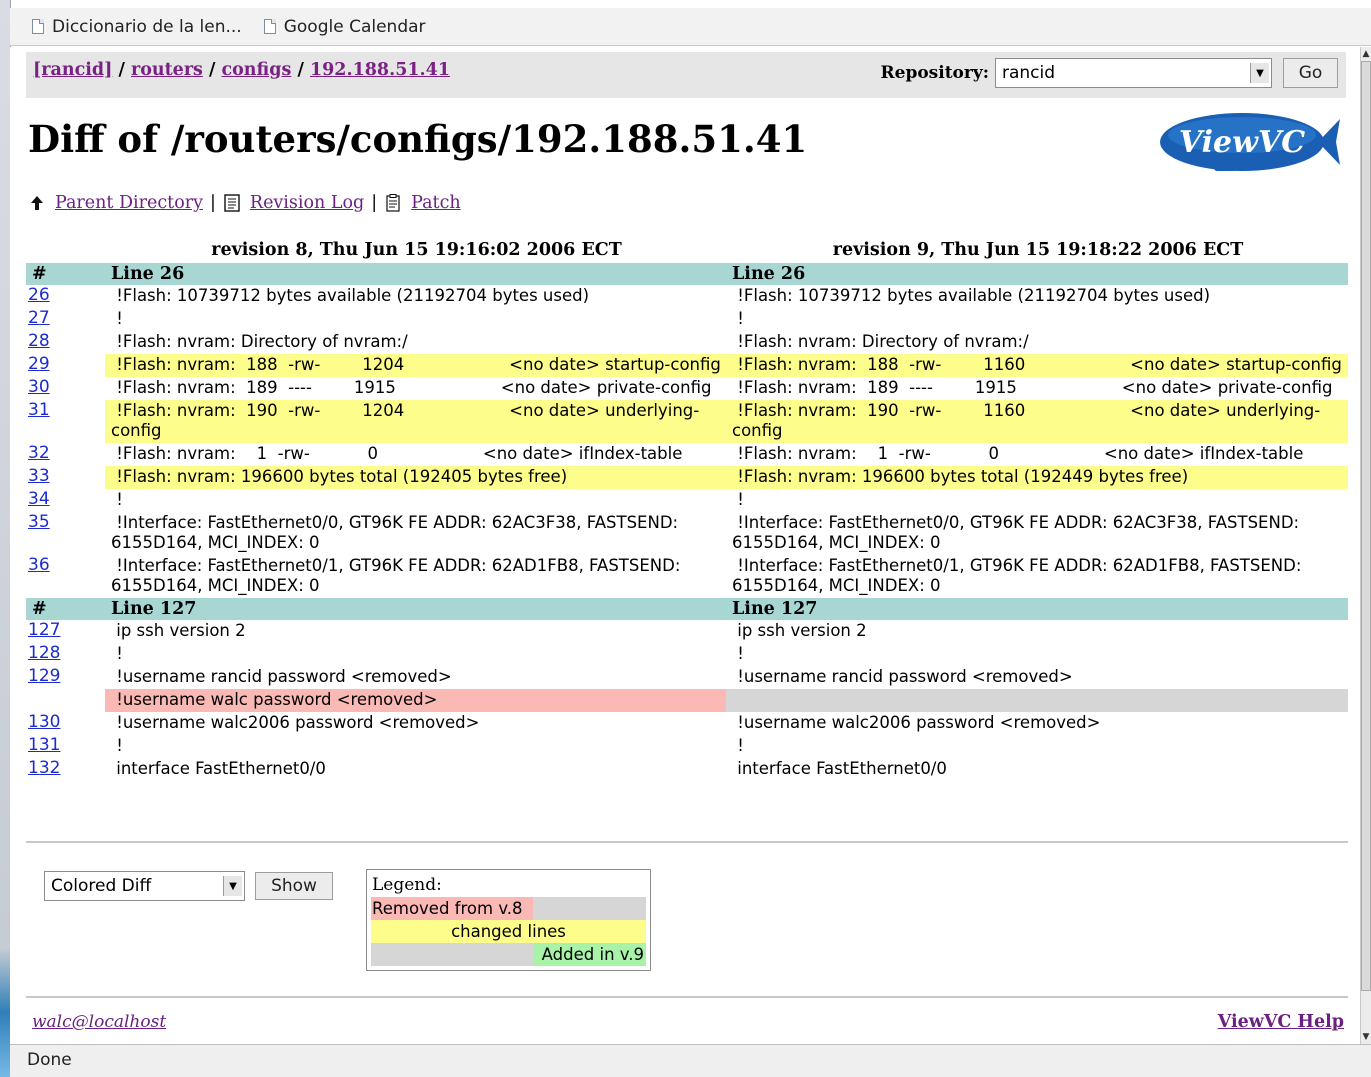 This screenshot has height=1077, width=1371. What do you see at coordinates (307, 203) in the screenshot?
I see `revision-log-link: Revision Log` at bounding box center [307, 203].